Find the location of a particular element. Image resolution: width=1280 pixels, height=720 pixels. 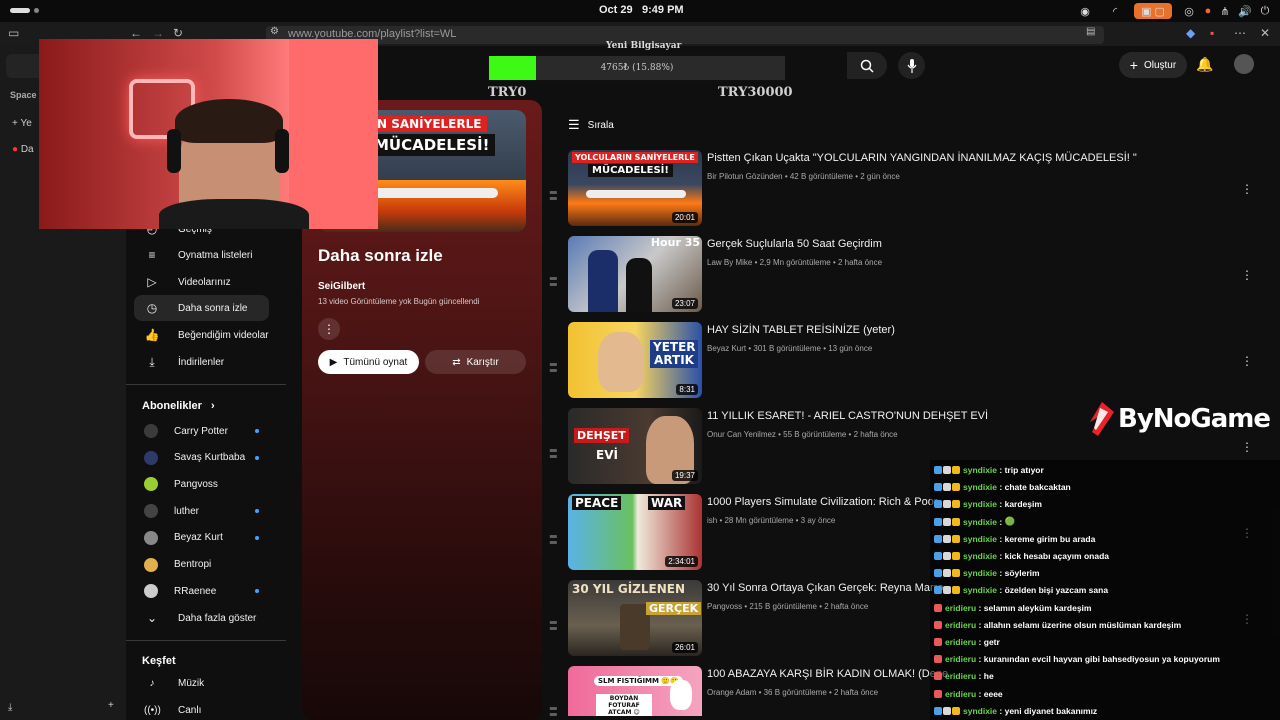

playlist-owner: SeiGilbert is located at coordinates (341, 286).